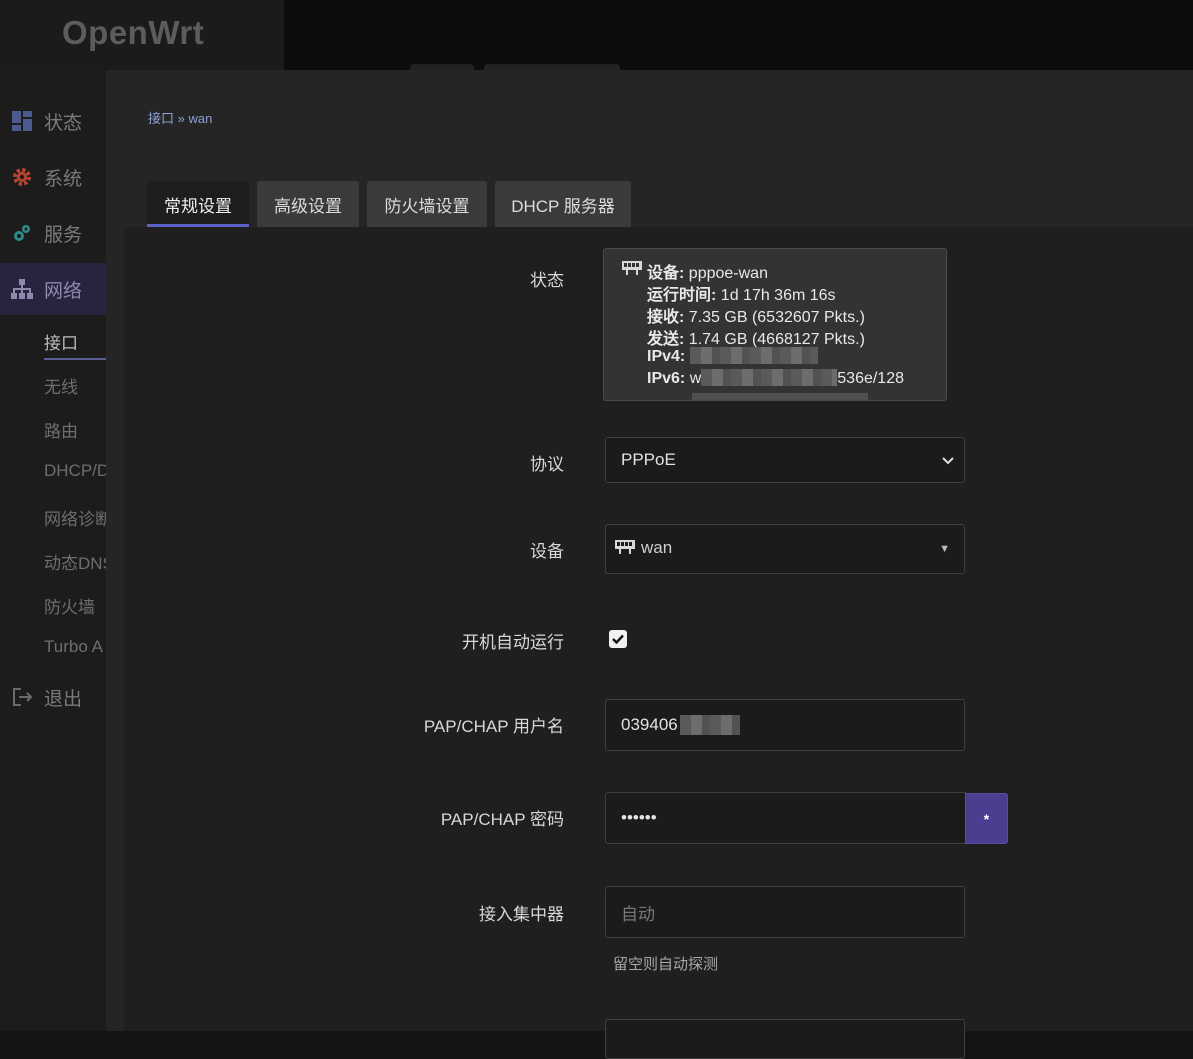 This screenshot has width=1193, height=1059. What do you see at coordinates (547, 278) in the screenshot?
I see `status-label: 状态` at bounding box center [547, 278].